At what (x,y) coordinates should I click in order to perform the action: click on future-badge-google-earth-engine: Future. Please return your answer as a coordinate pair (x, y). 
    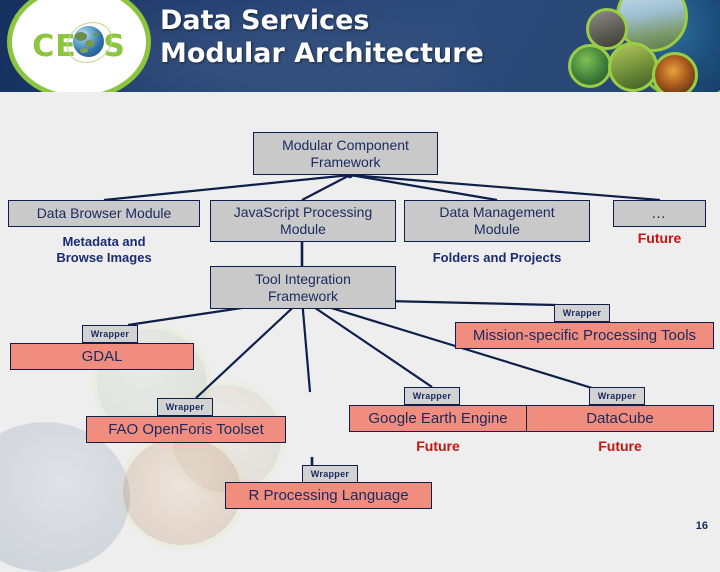
    Looking at the image, I should click on (438, 446).